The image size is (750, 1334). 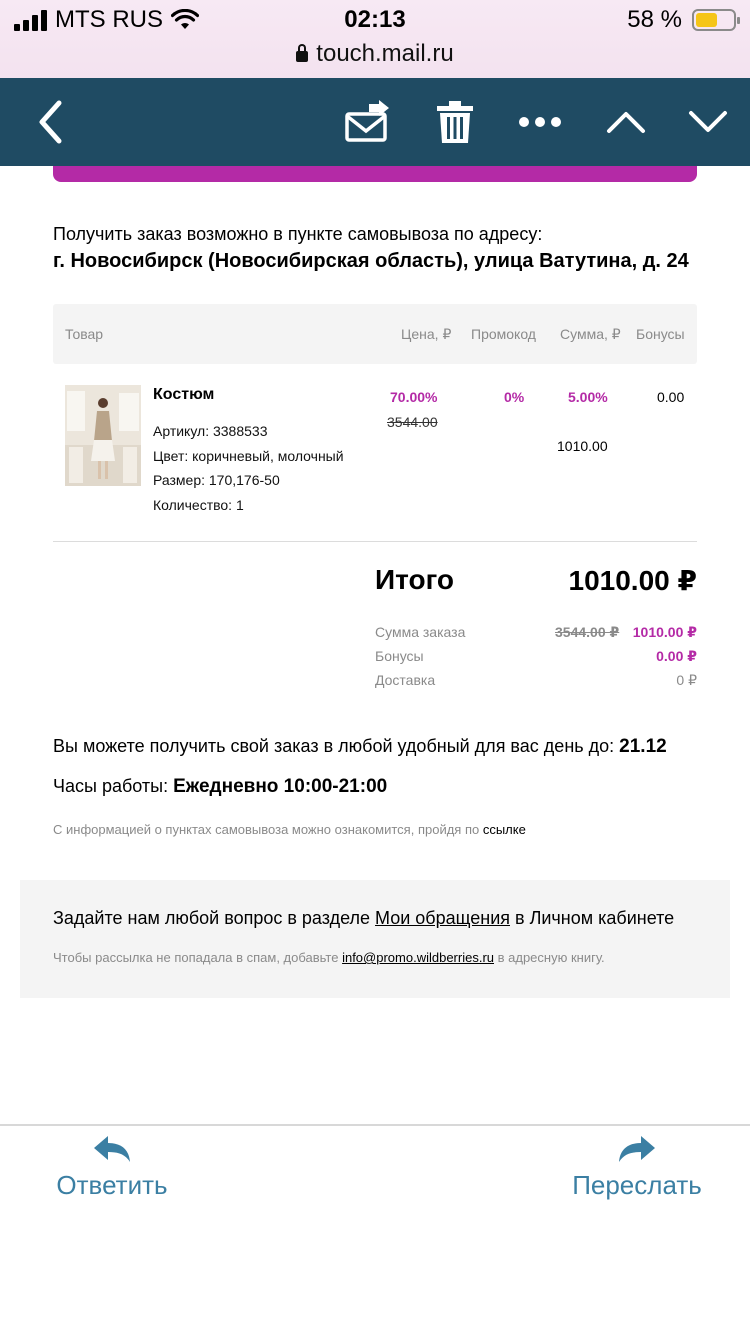 I want to click on spam-text-after: в адресную книгу., so click(x=549, y=957).